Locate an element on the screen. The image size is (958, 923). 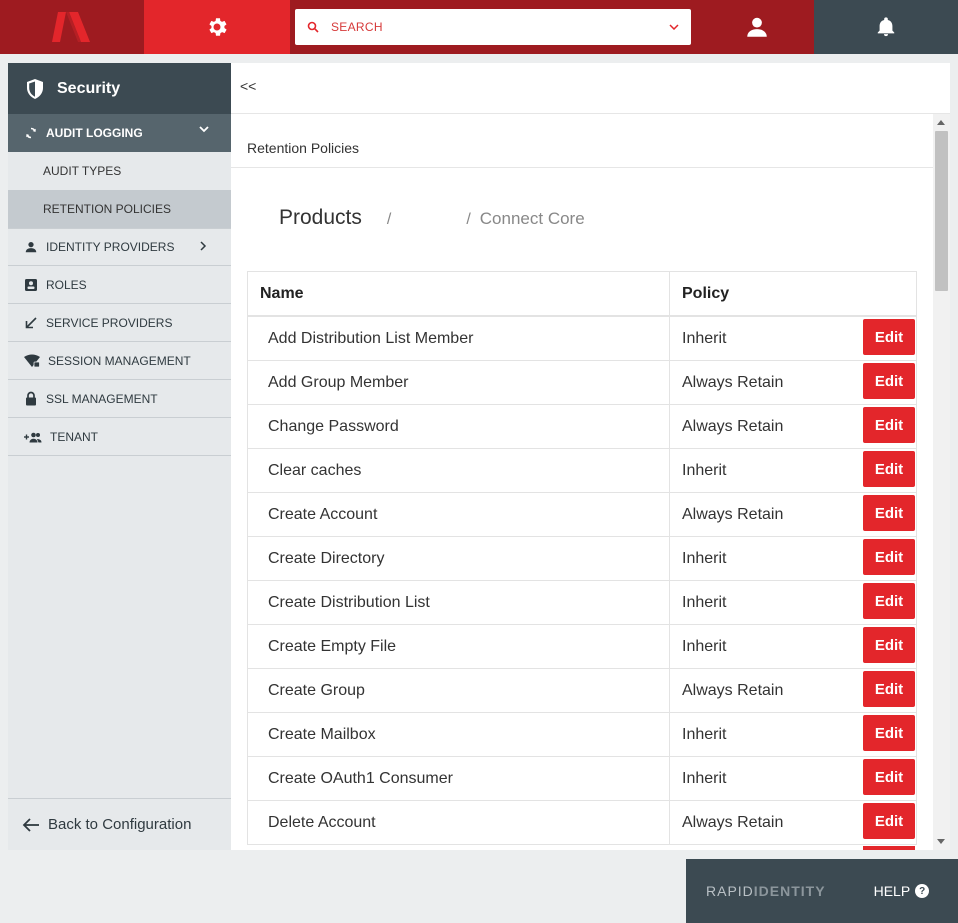
table-row: Create Account Always Retain Edit is located at coordinates (582, 515).